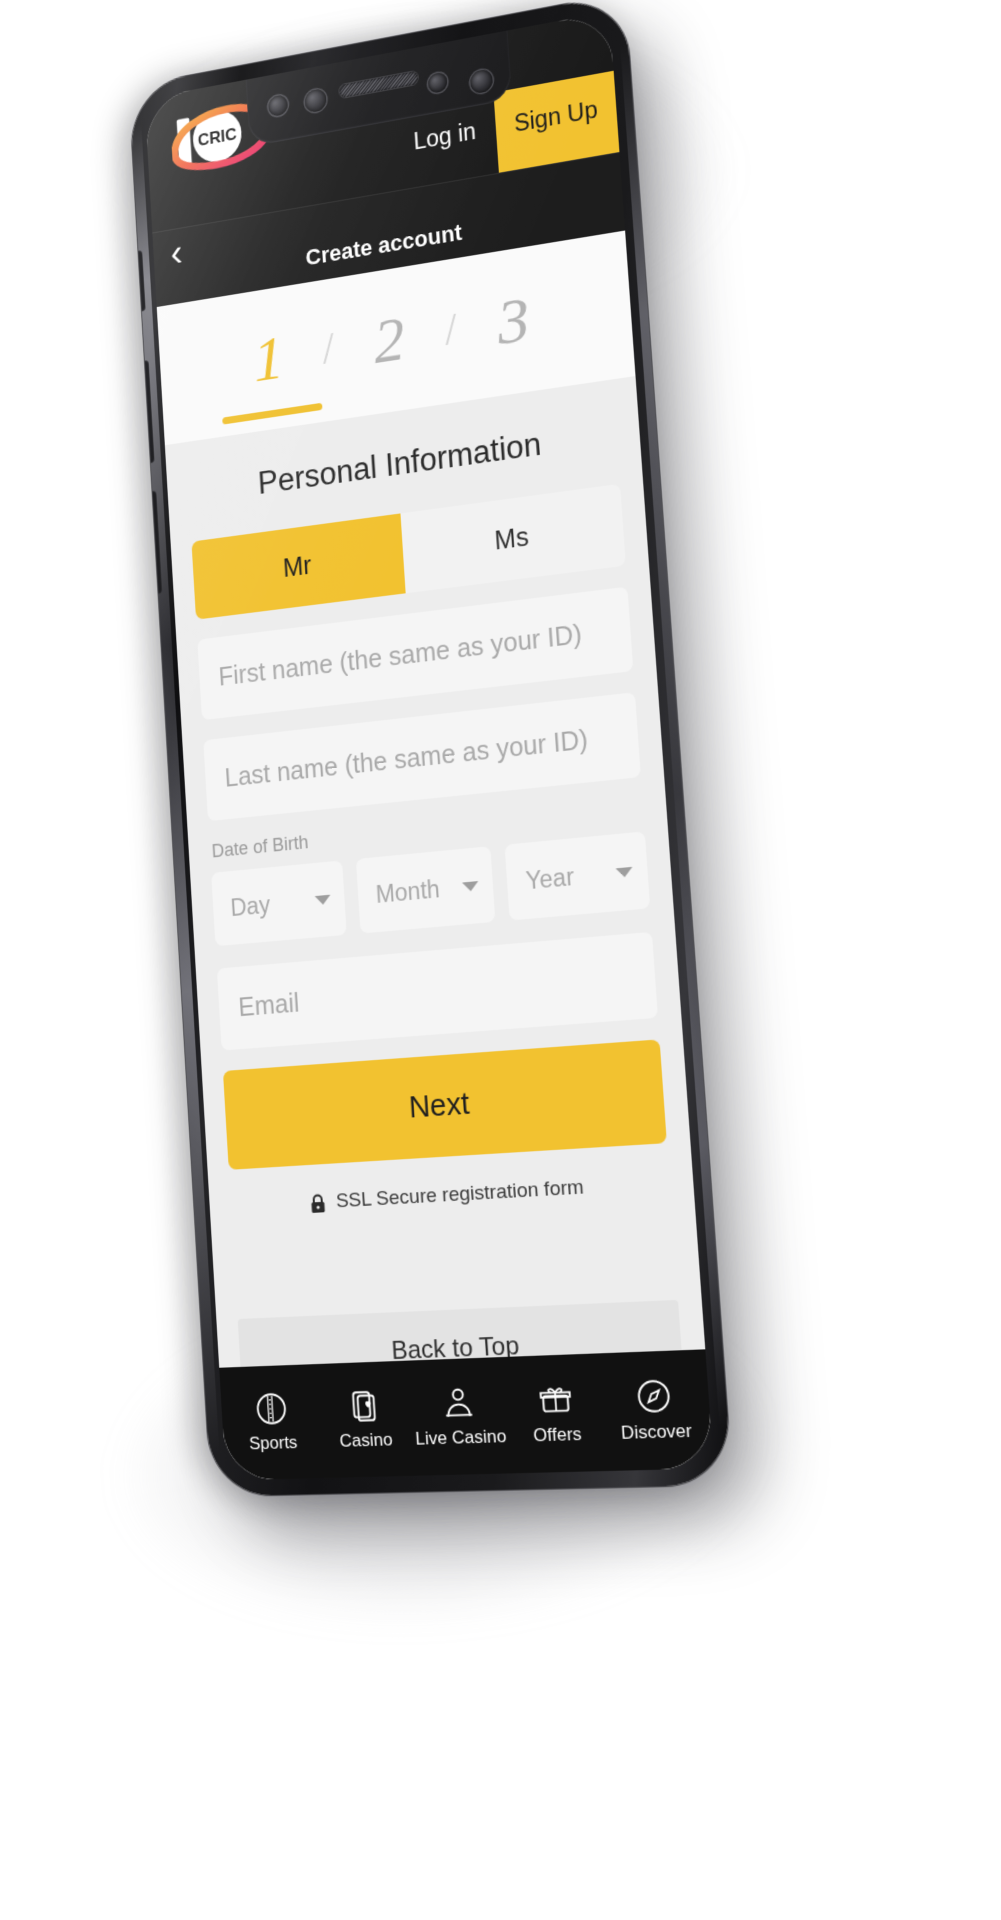 This screenshot has width=1001, height=1920. What do you see at coordinates (278, 105) in the screenshot?
I see `front-camera-icon` at bounding box center [278, 105].